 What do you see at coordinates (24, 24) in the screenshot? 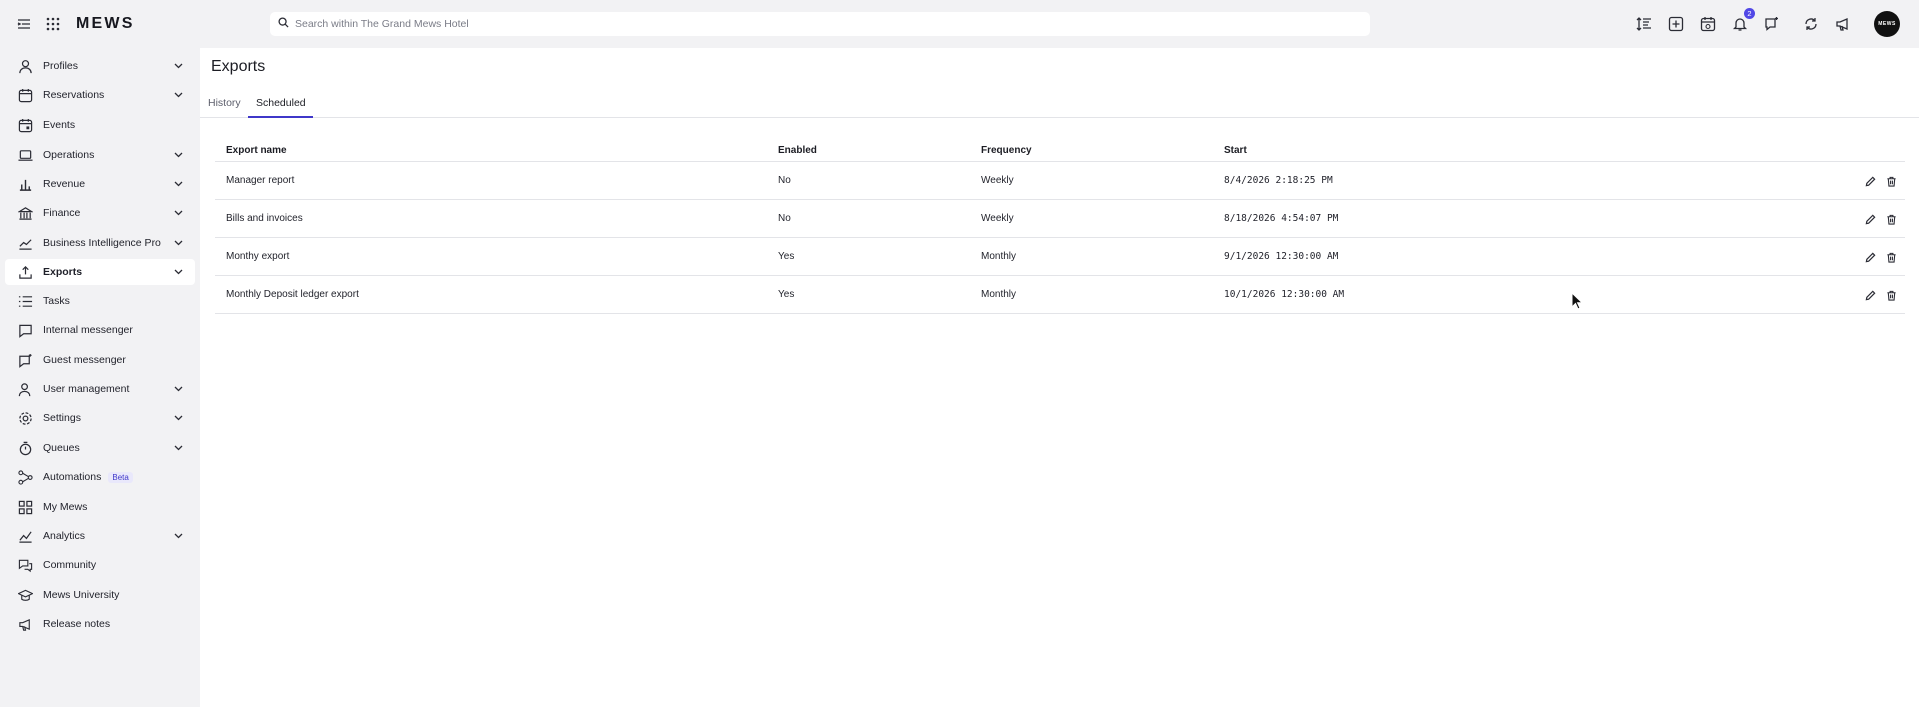
I see `collapse-menu-icon` at bounding box center [24, 24].